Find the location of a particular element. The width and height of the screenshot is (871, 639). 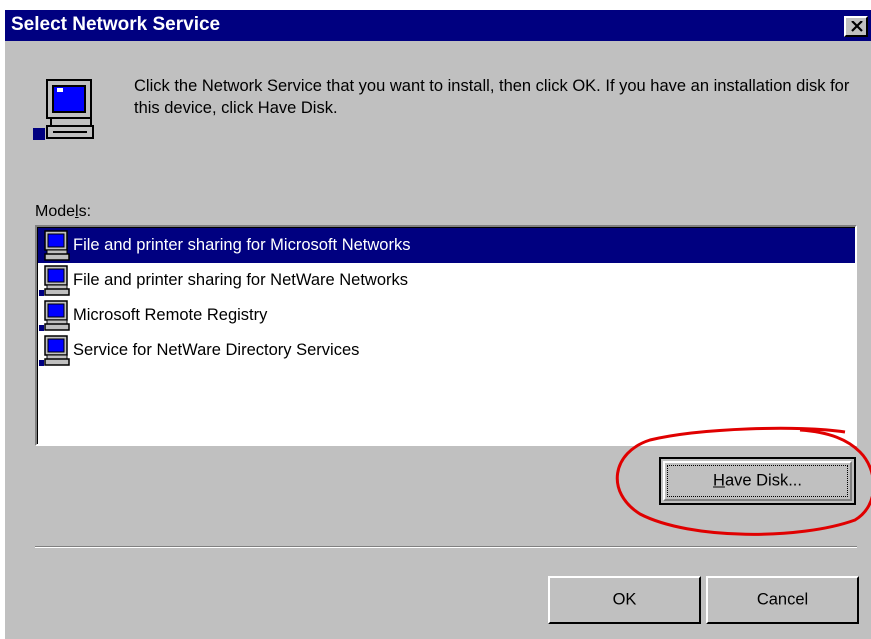

close-icon is located at coordinates (857, 26).